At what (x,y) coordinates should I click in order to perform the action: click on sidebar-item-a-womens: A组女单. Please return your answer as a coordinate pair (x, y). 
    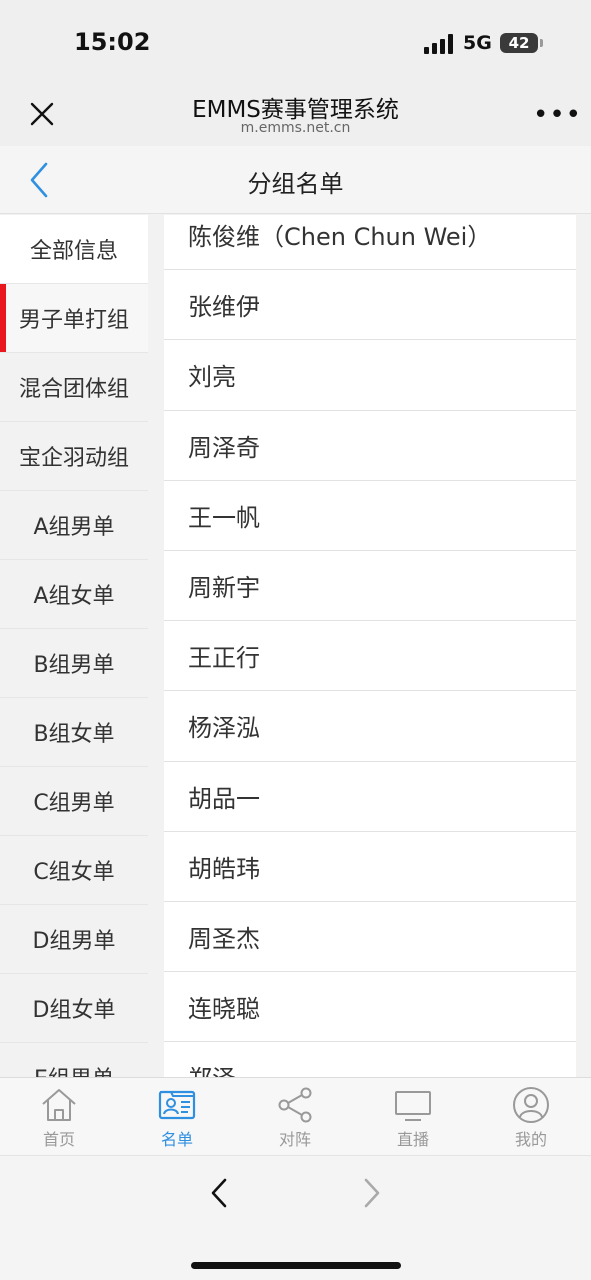
    Looking at the image, I should click on (74, 594).